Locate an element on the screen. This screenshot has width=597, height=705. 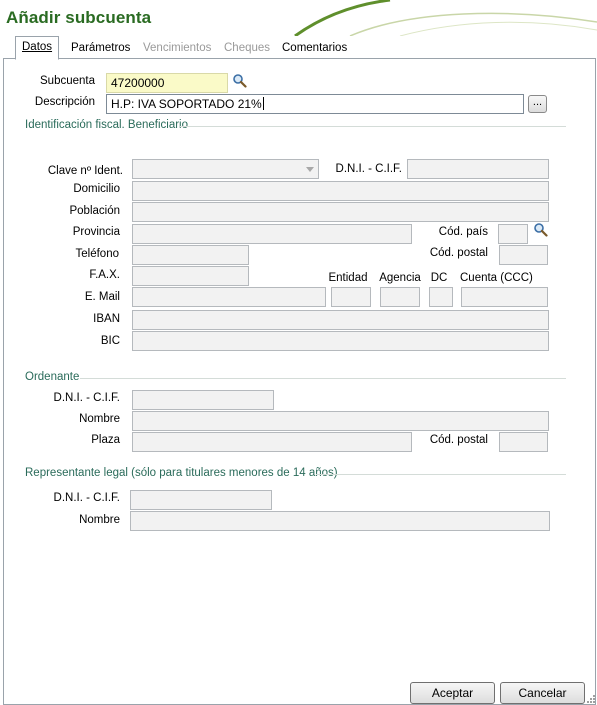
email-label: E. Mail is located at coordinates (102, 297).